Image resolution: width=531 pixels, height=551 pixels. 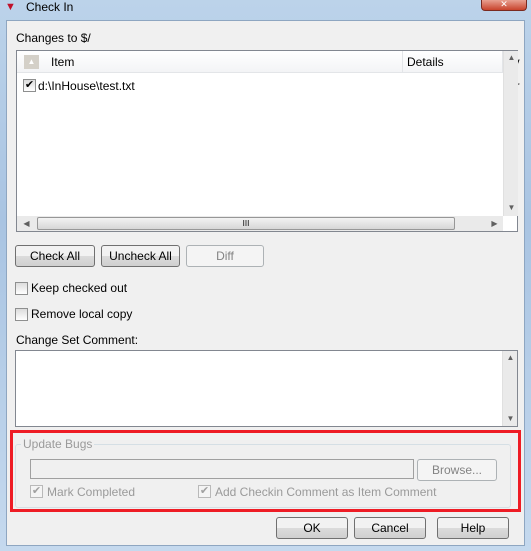 What do you see at coordinates (453, 62) in the screenshot?
I see `column-details: Details` at bounding box center [453, 62].